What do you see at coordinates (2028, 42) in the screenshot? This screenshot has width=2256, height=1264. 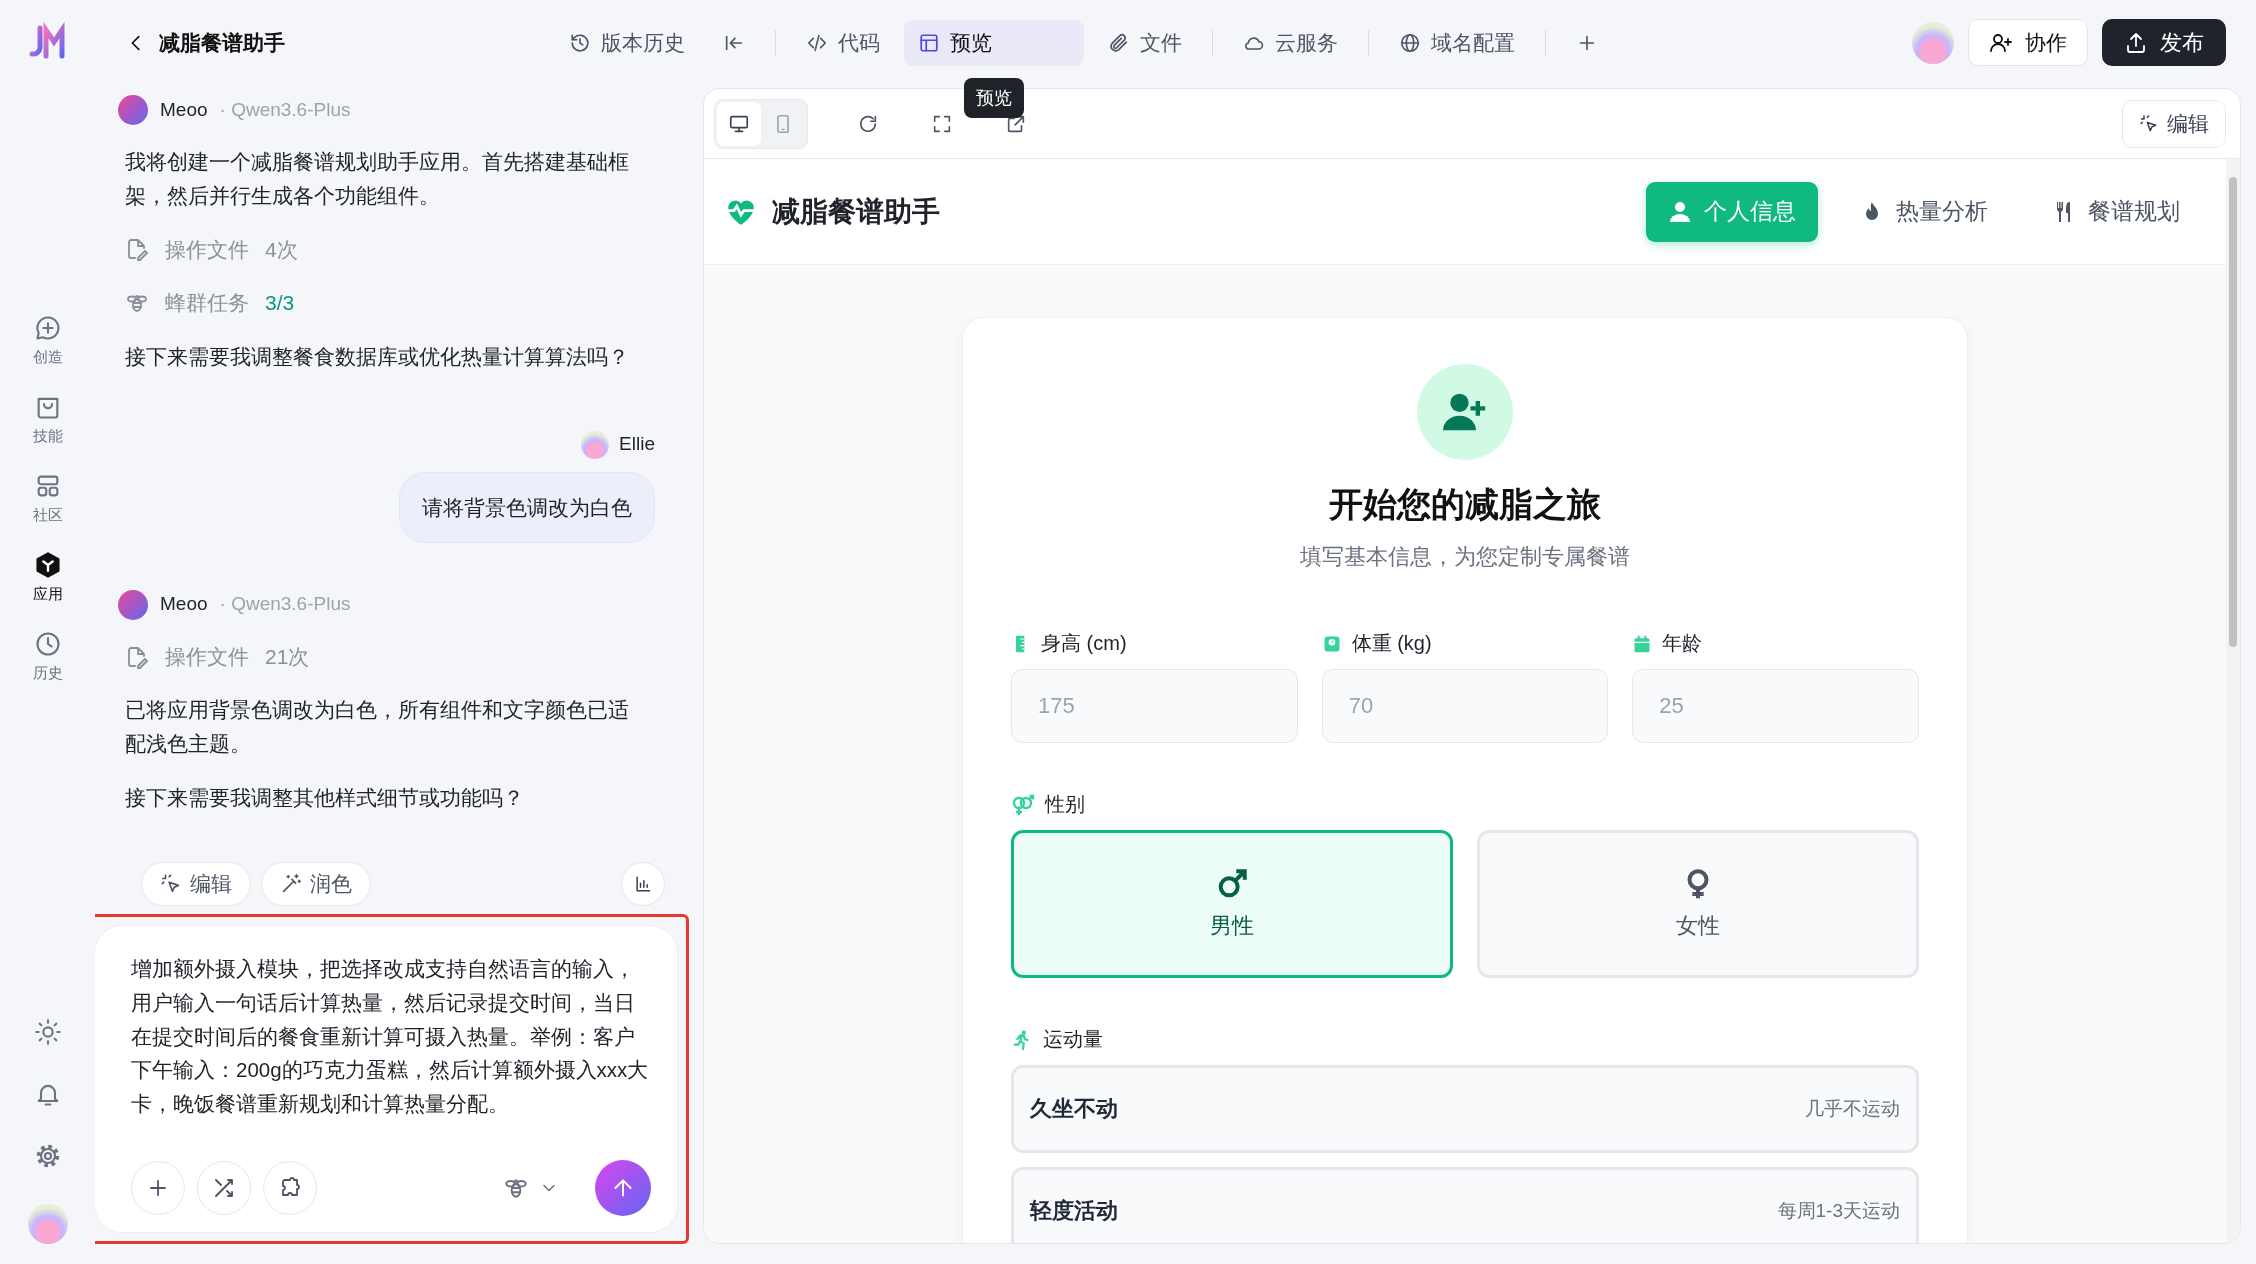 I see `collaborate-button: 协作` at bounding box center [2028, 42].